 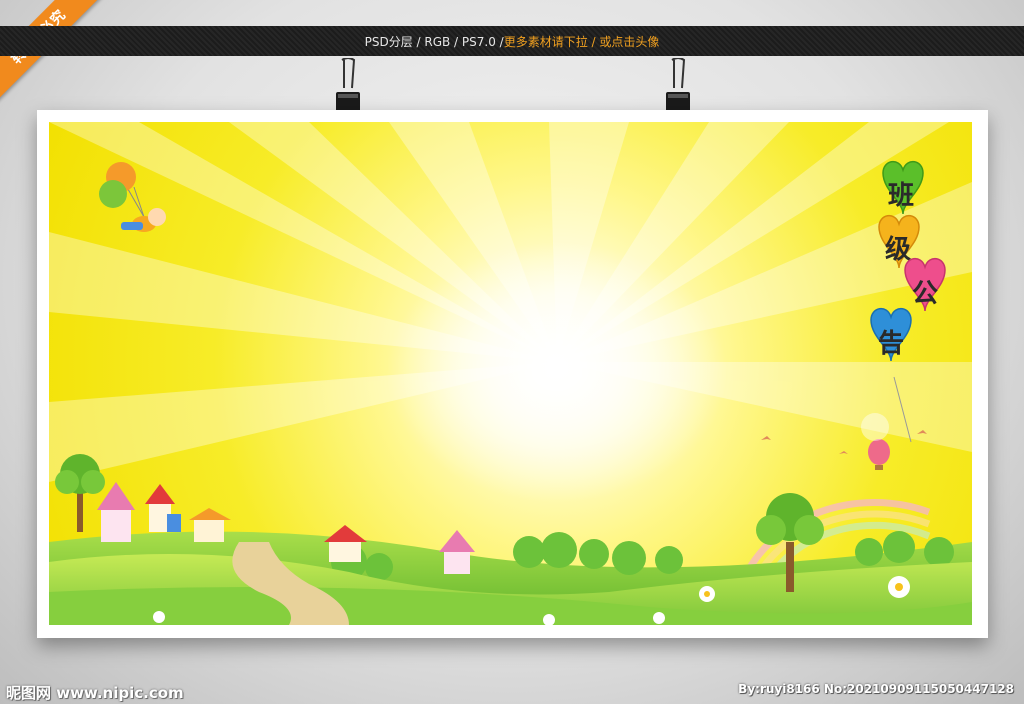 I want to click on bubble, so click(x=875, y=427).